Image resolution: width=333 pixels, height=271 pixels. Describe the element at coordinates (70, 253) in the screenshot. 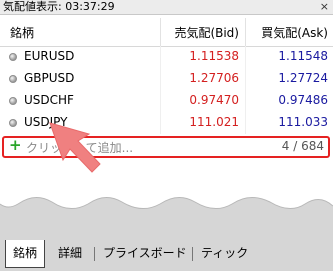

I see `tab-details: 詳細` at that location.